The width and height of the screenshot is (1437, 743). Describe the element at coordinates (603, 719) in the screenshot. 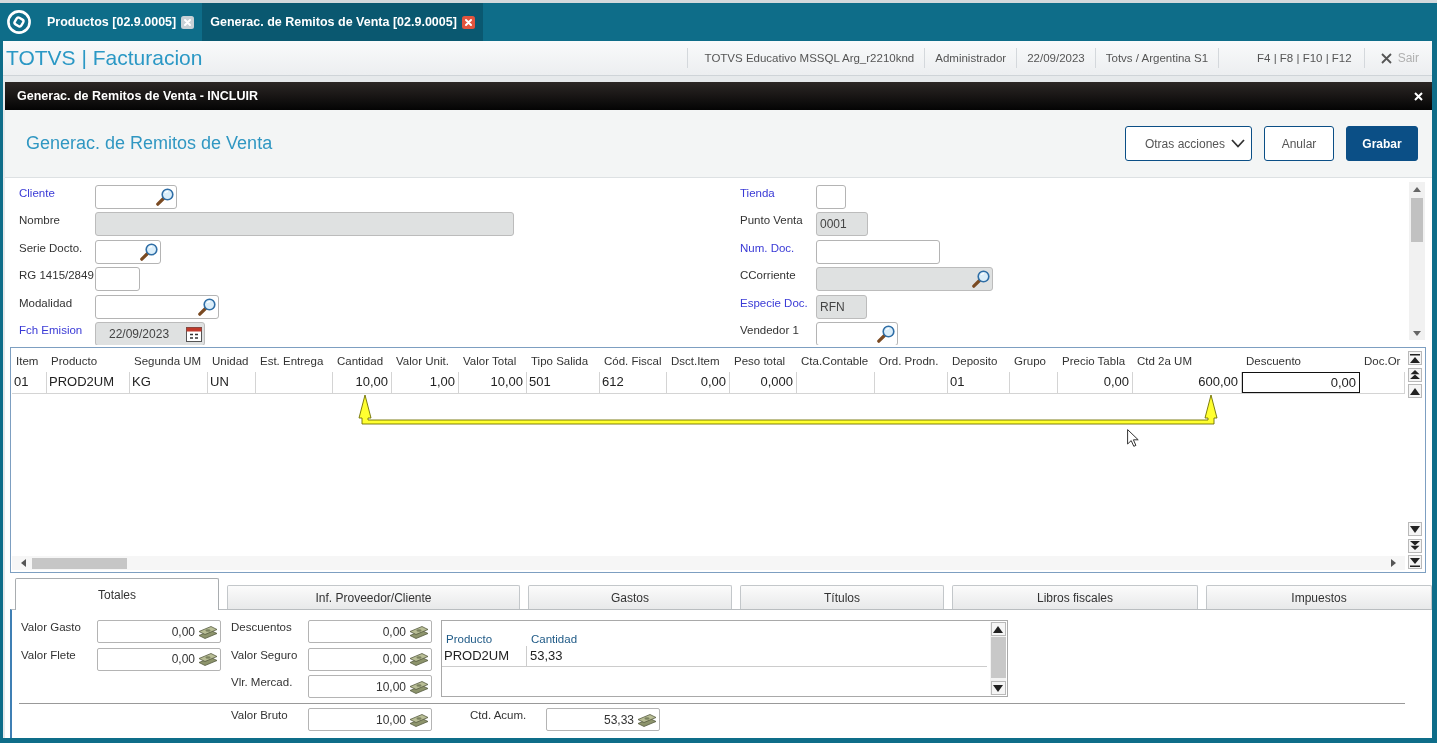

I see `amount-field: 53,33` at that location.